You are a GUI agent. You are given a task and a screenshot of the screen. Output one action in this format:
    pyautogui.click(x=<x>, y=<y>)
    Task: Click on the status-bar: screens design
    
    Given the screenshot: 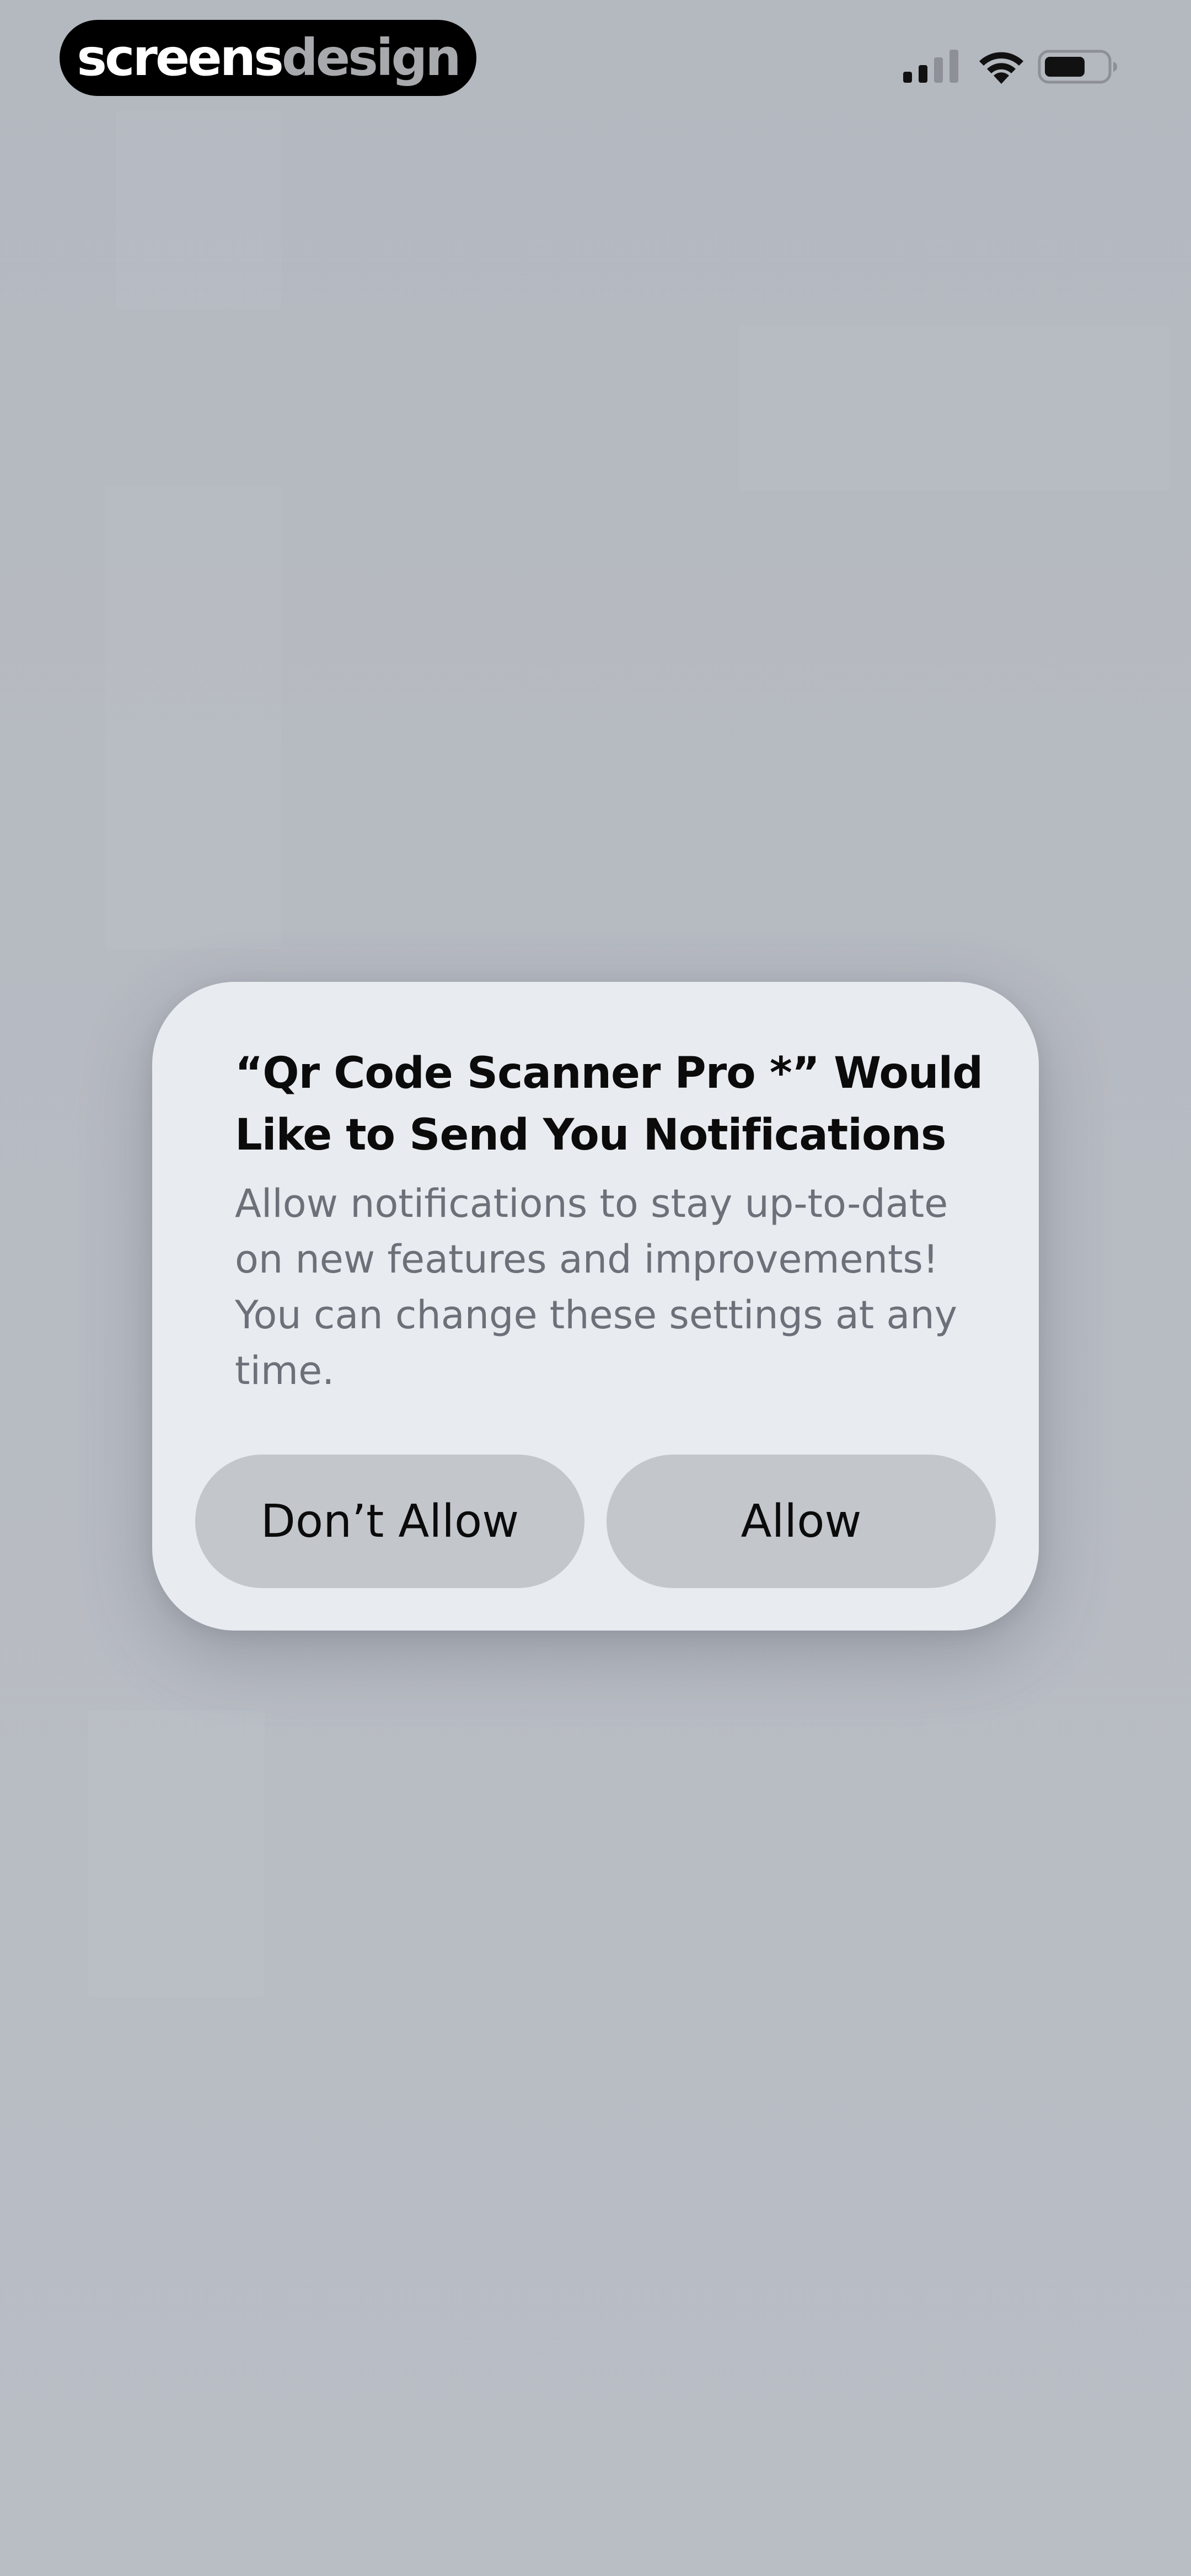 What is the action you would take?
    pyautogui.click(x=595, y=60)
    